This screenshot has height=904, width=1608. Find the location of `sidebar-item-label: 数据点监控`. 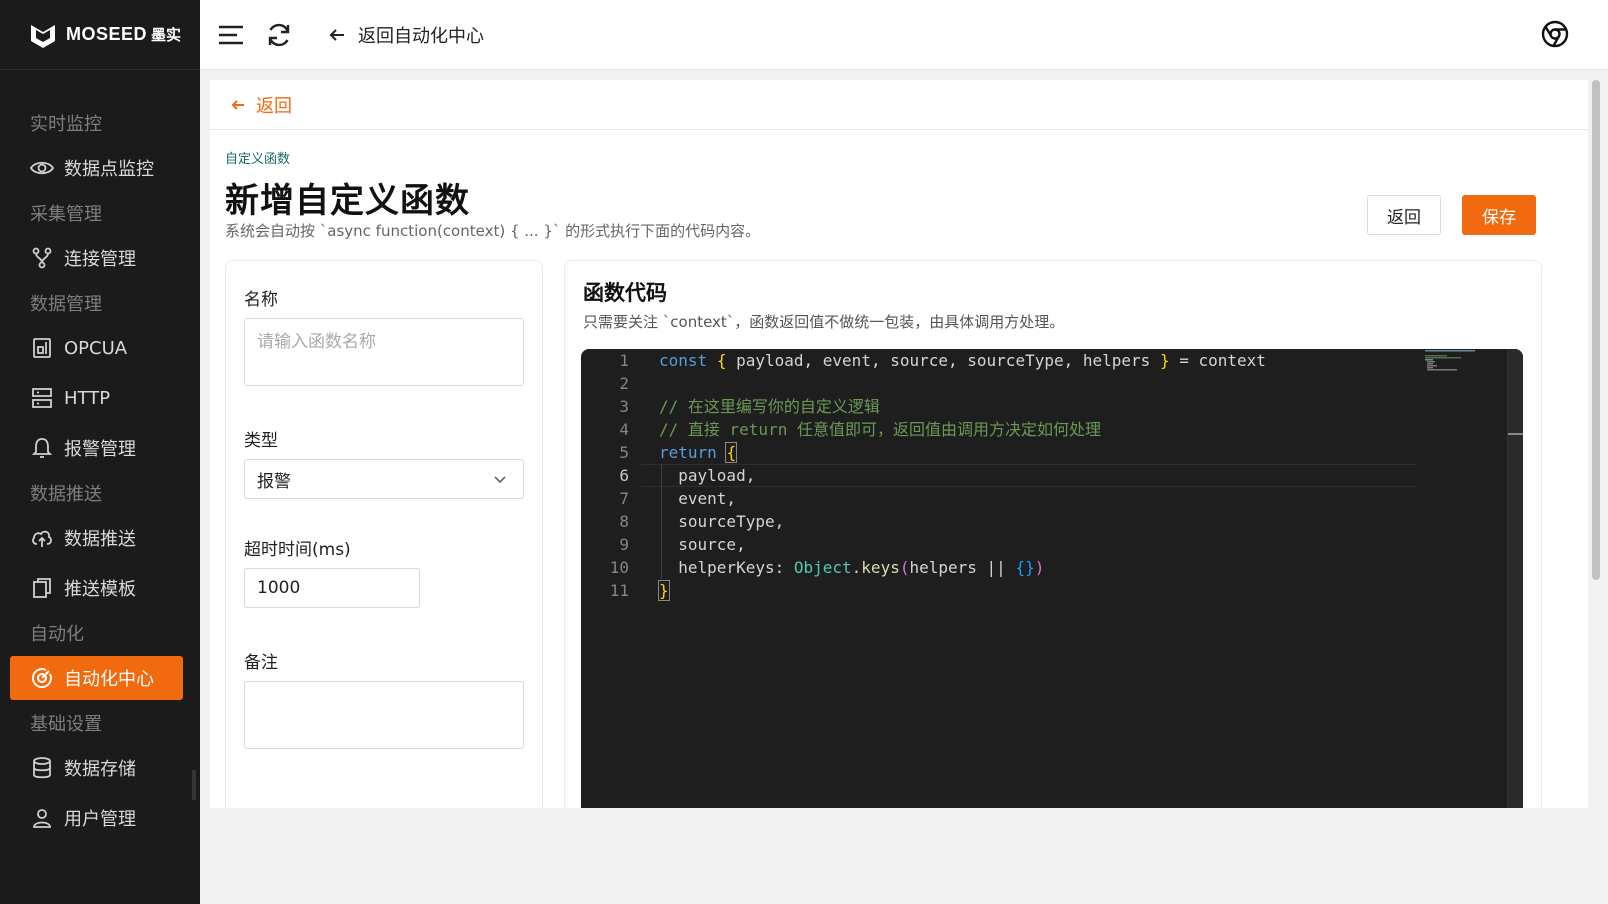

sidebar-item-label: 数据点监控 is located at coordinates (109, 169).